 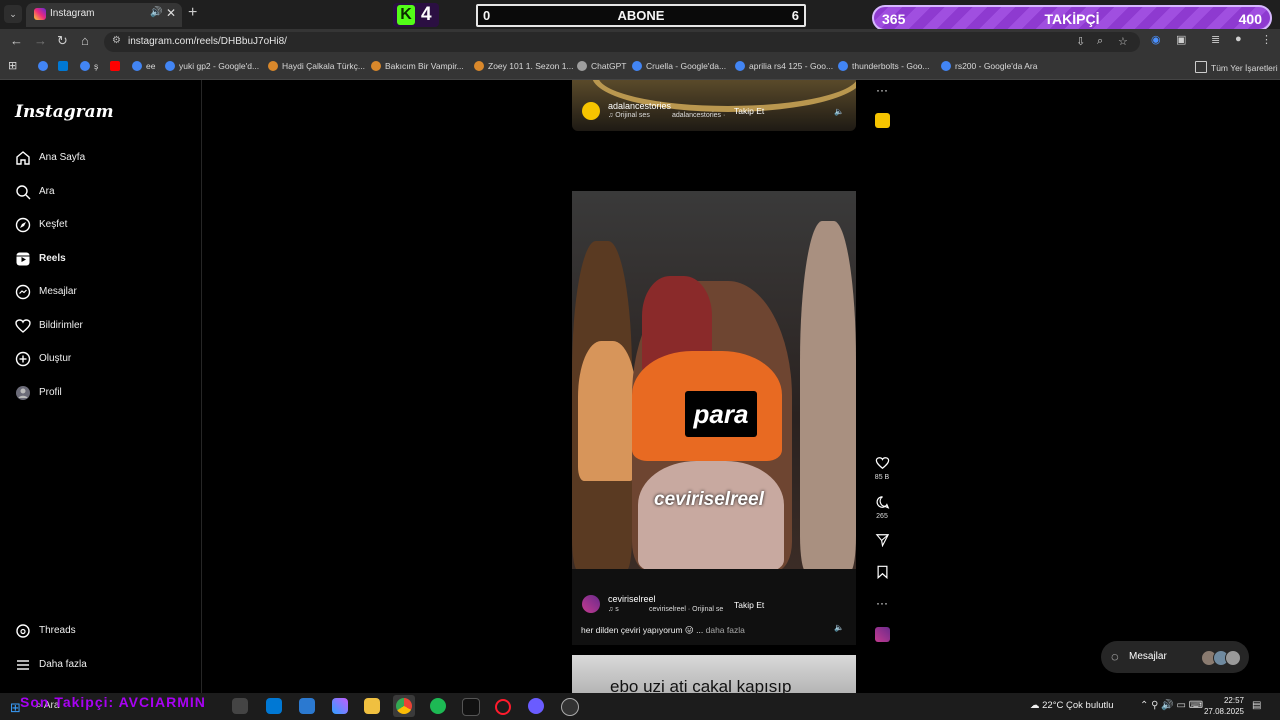 I want to click on nav-label: Threads, so click(x=57, y=630).